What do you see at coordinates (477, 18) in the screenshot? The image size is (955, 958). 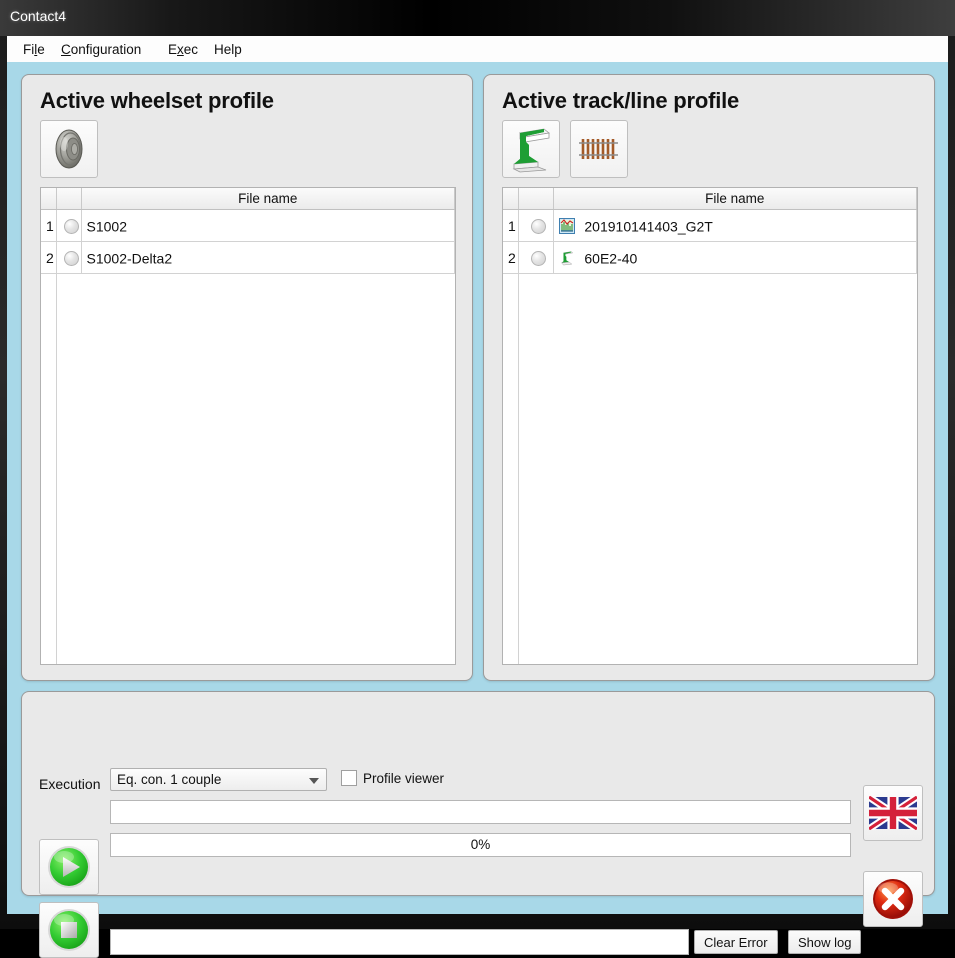 I see `title-bar: Contact4` at bounding box center [477, 18].